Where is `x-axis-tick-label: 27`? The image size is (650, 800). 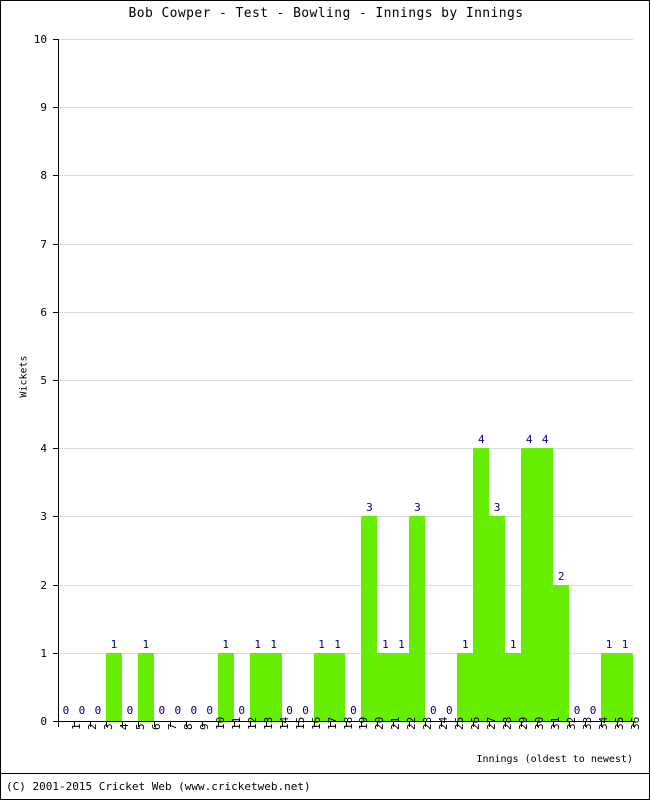 x-axis-tick-label: 27 is located at coordinates (492, 723).